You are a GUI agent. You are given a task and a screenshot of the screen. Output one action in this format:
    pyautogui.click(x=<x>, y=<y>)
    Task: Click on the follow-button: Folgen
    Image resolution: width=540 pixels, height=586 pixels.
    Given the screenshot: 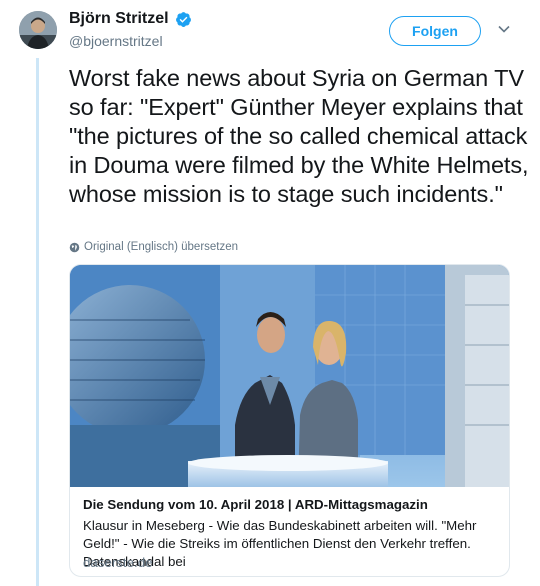 What is the action you would take?
    pyautogui.click(x=435, y=31)
    